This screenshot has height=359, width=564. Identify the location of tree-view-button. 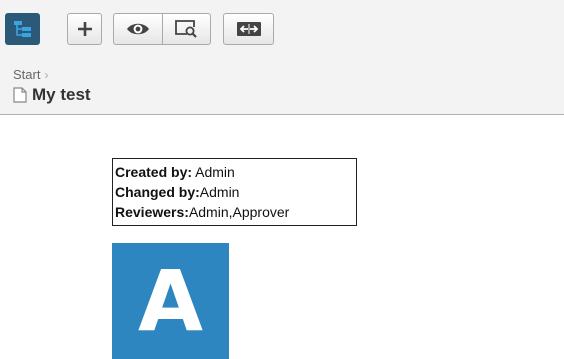
(22, 29).